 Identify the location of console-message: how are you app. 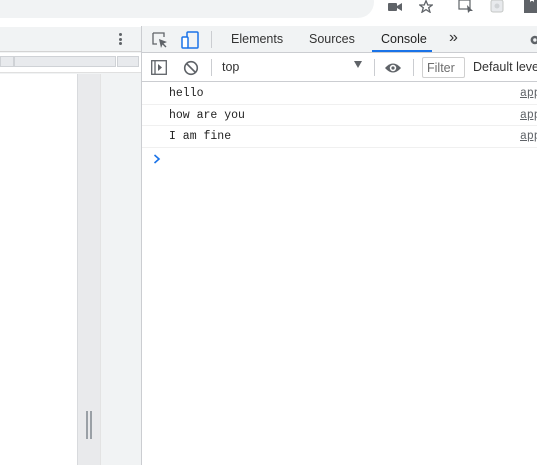
(339, 115).